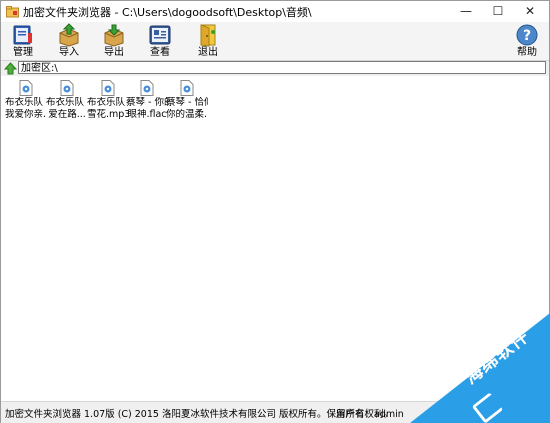 The height and width of the screenshot is (423, 550). What do you see at coordinates (530, 11) in the screenshot?
I see `close-button: ✕` at bounding box center [530, 11].